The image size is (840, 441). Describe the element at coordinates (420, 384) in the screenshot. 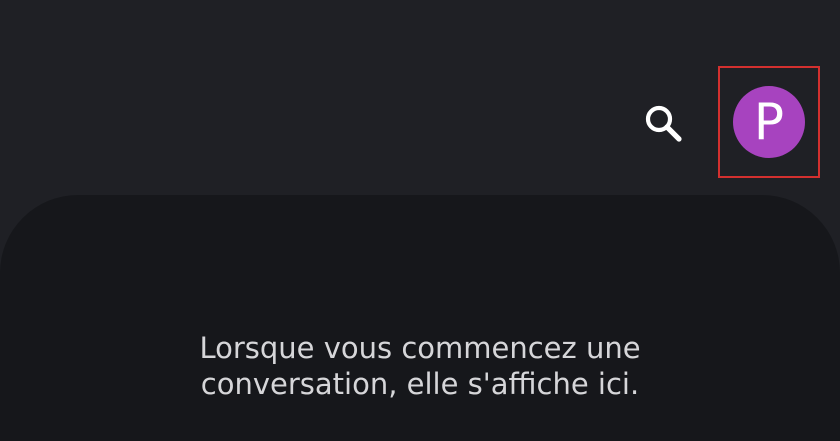

I see `empty-message-line-2: conversation, elle s'affiche ici.` at that location.